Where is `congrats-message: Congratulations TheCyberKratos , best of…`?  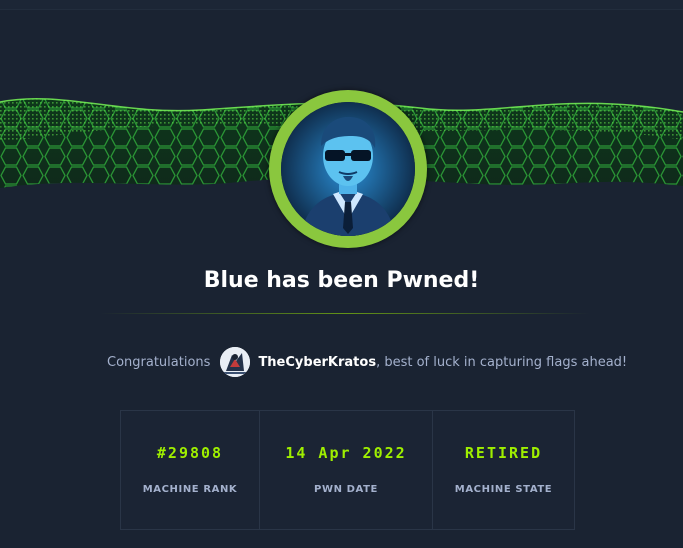 congrats-message: Congratulations TheCyberKratos , best of… is located at coordinates (387, 362).